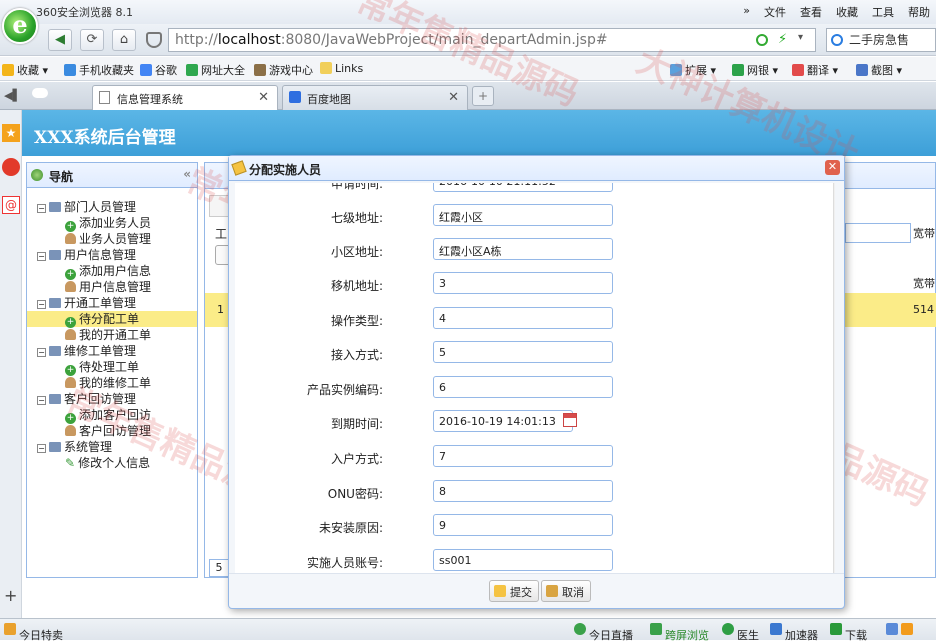 The image size is (936, 643). What do you see at coordinates (514, 591) in the screenshot?
I see `submit-button: 提交` at bounding box center [514, 591].